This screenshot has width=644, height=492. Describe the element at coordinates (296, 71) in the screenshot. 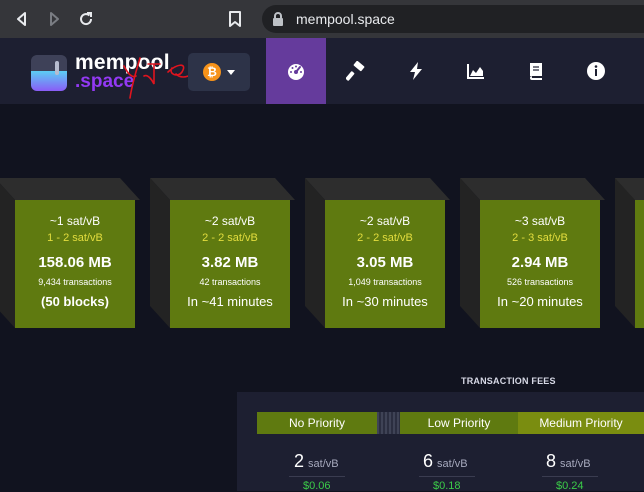

I see `dashboard-icon` at that location.